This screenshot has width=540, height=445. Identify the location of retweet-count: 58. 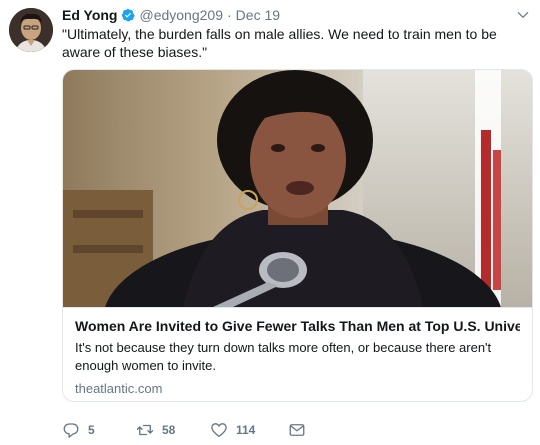
(169, 430).